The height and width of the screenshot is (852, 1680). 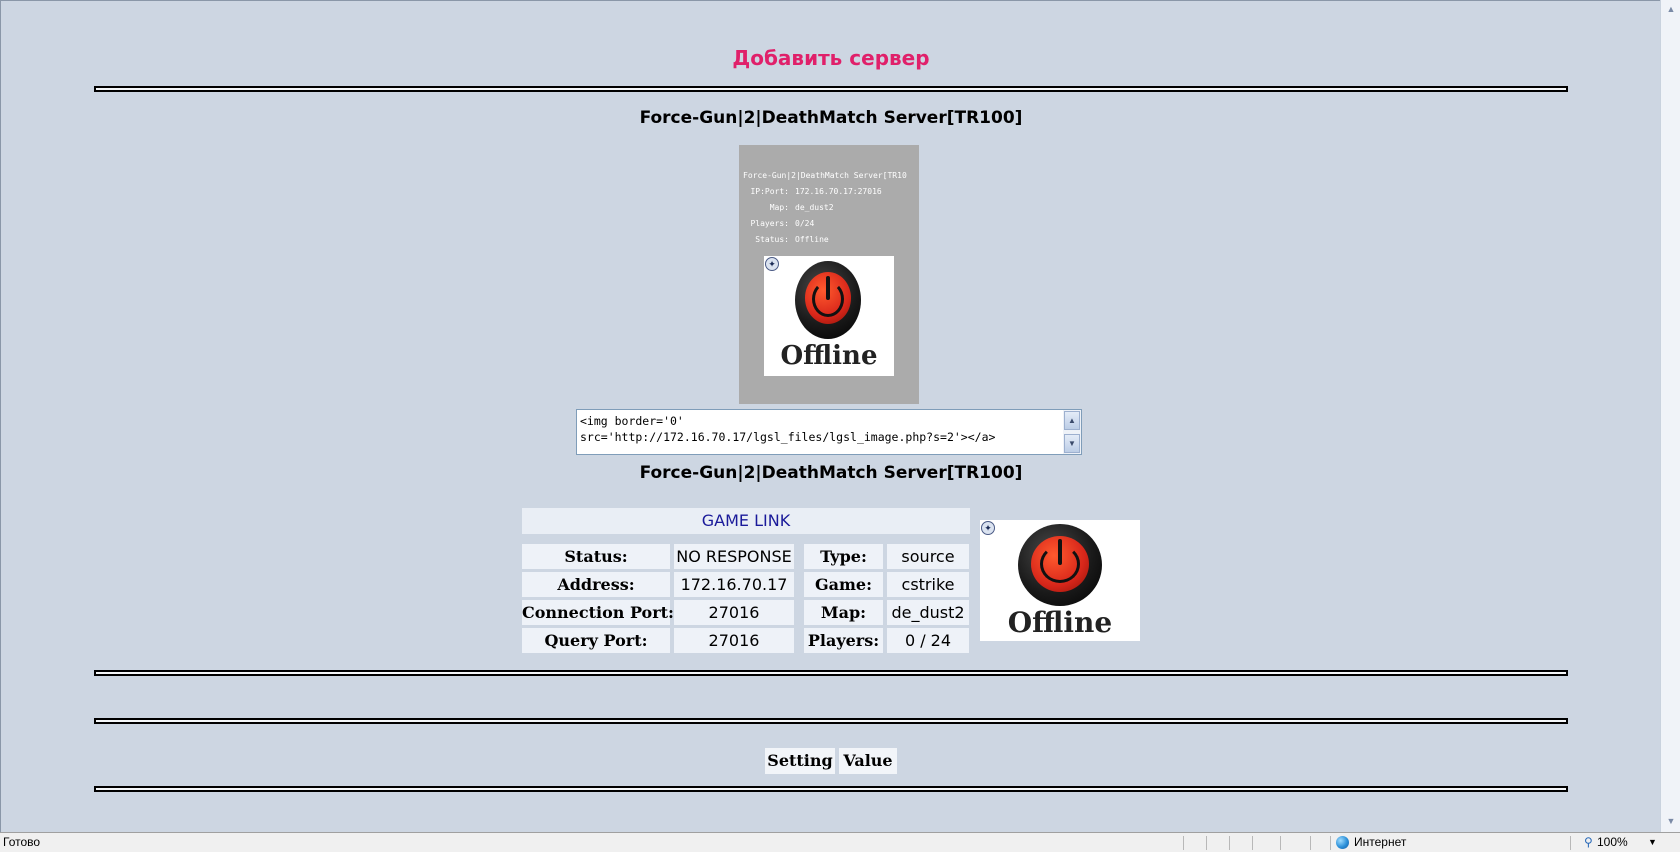 I want to click on map-value: de_dust2, so click(x=928, y=612).